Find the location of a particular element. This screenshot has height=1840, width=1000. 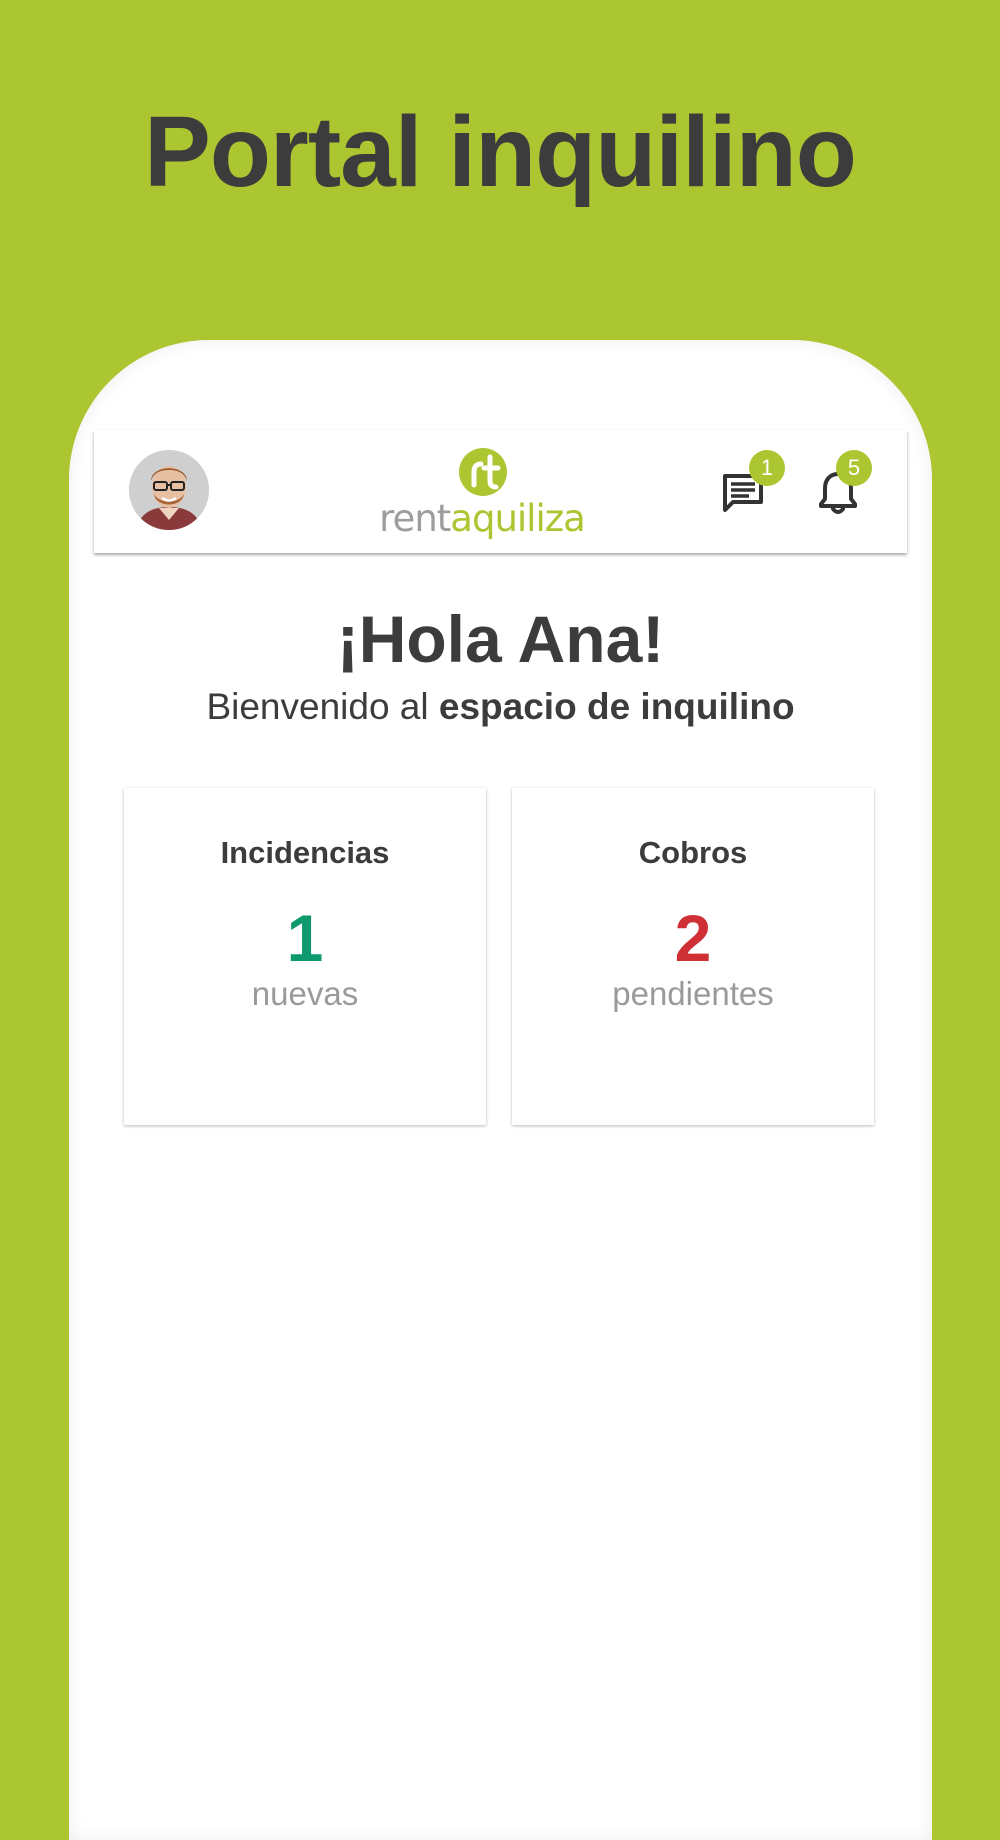

user-avatar is located at coordinates (169, 490).